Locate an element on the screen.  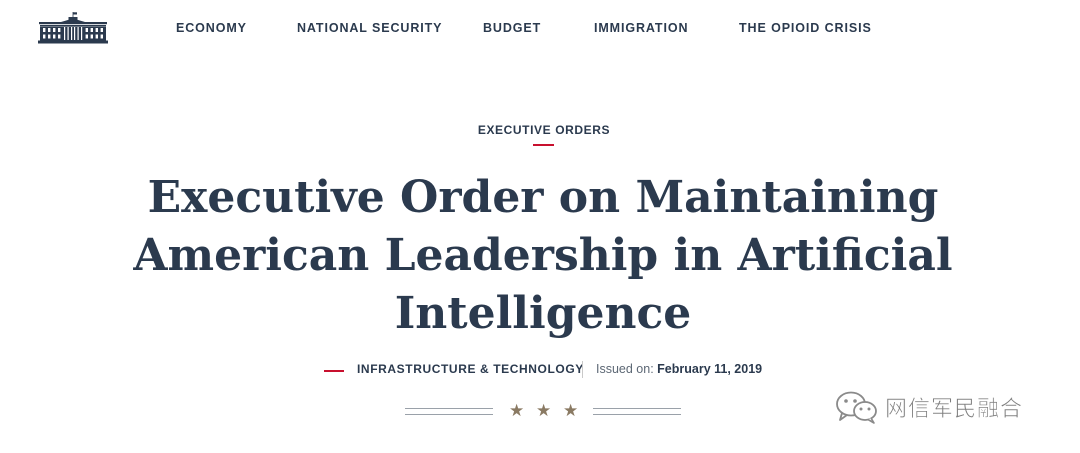
star-ornament: ★ ★ ★ is located at coordinates (545, 412).